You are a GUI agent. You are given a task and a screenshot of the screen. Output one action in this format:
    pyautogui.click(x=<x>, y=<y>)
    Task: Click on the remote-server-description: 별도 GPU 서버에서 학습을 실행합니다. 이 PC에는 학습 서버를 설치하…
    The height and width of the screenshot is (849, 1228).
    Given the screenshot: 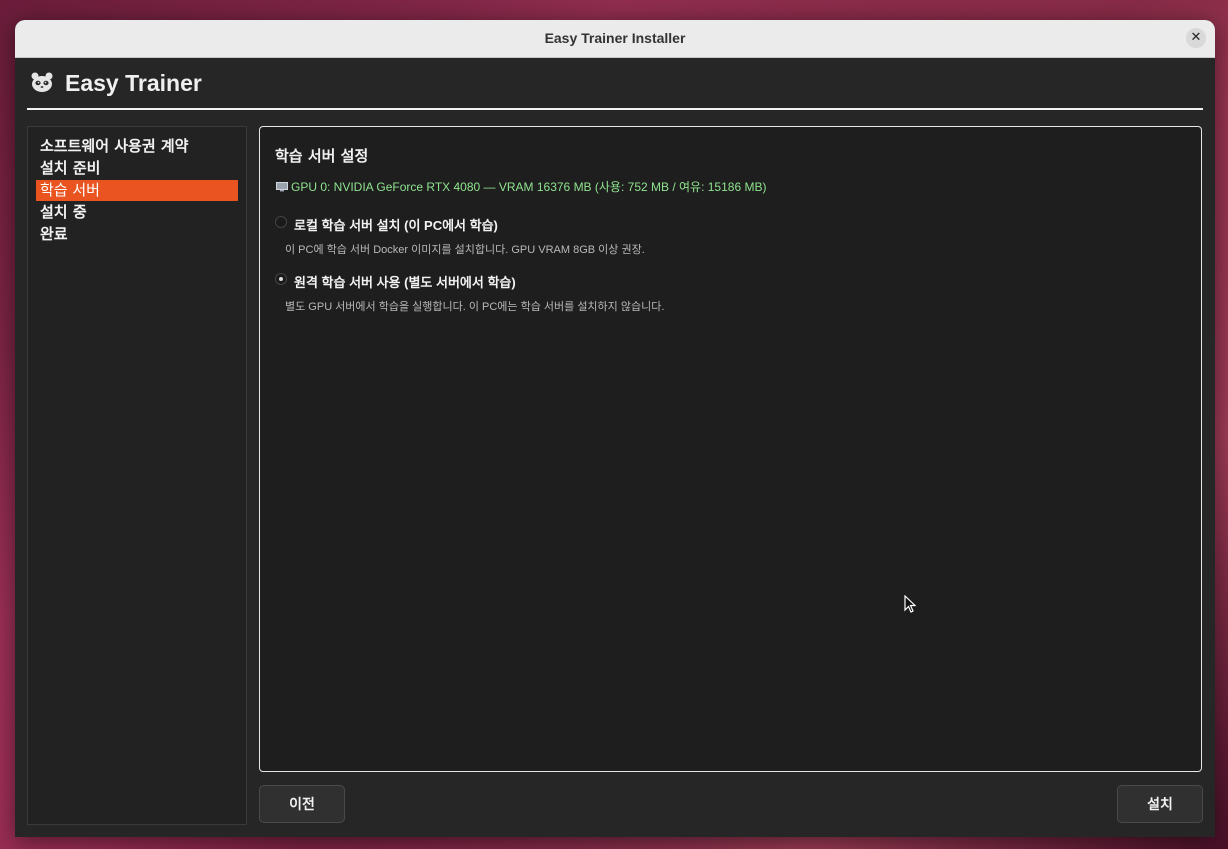 What is the action you would take?
    pyautogui.click(x=475, y=307)
    